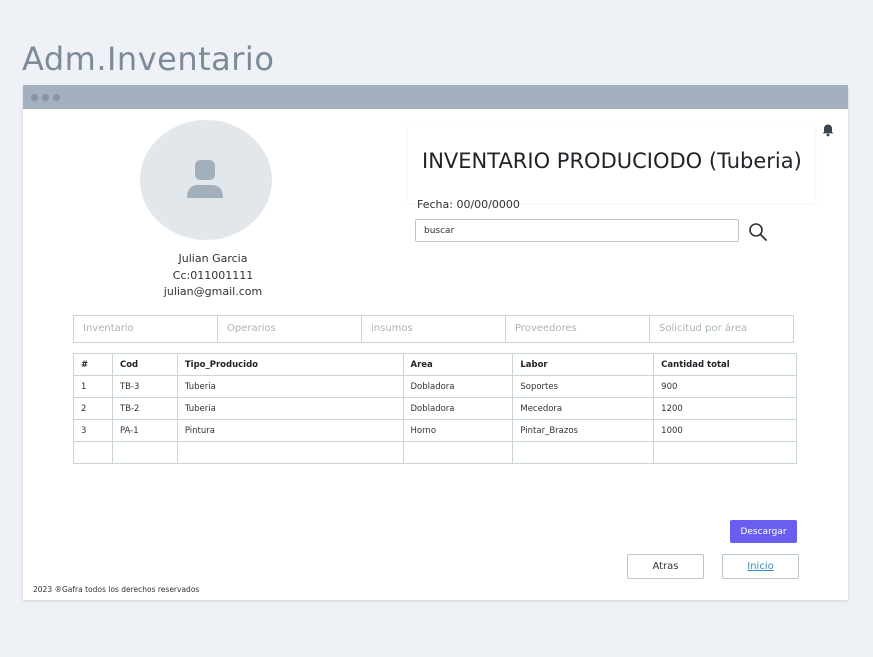 The width and height of the screenshot is (873, 657). What do you see at coordinates (721, 329) in the screenshot?
I see `tab-solicitud-por-area: Solicitud por área` at bounding box center [721, 329].